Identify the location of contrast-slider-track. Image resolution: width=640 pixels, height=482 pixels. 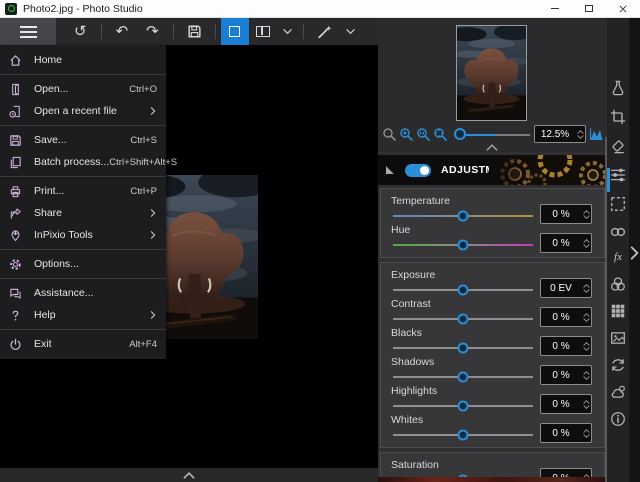
(463, 319).